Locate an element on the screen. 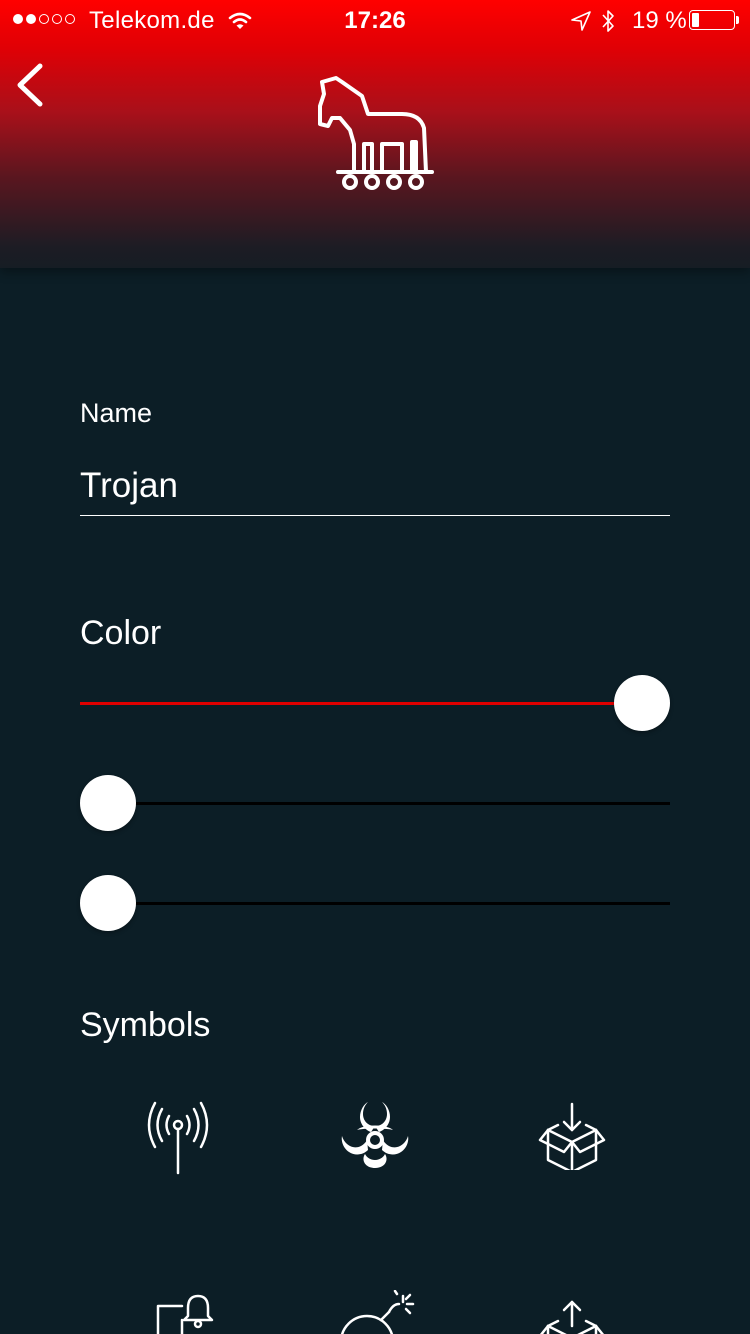 The height and width of the screenshot is (1334, 750). battery-percent: 19 % is located at coordinates (659, 20).